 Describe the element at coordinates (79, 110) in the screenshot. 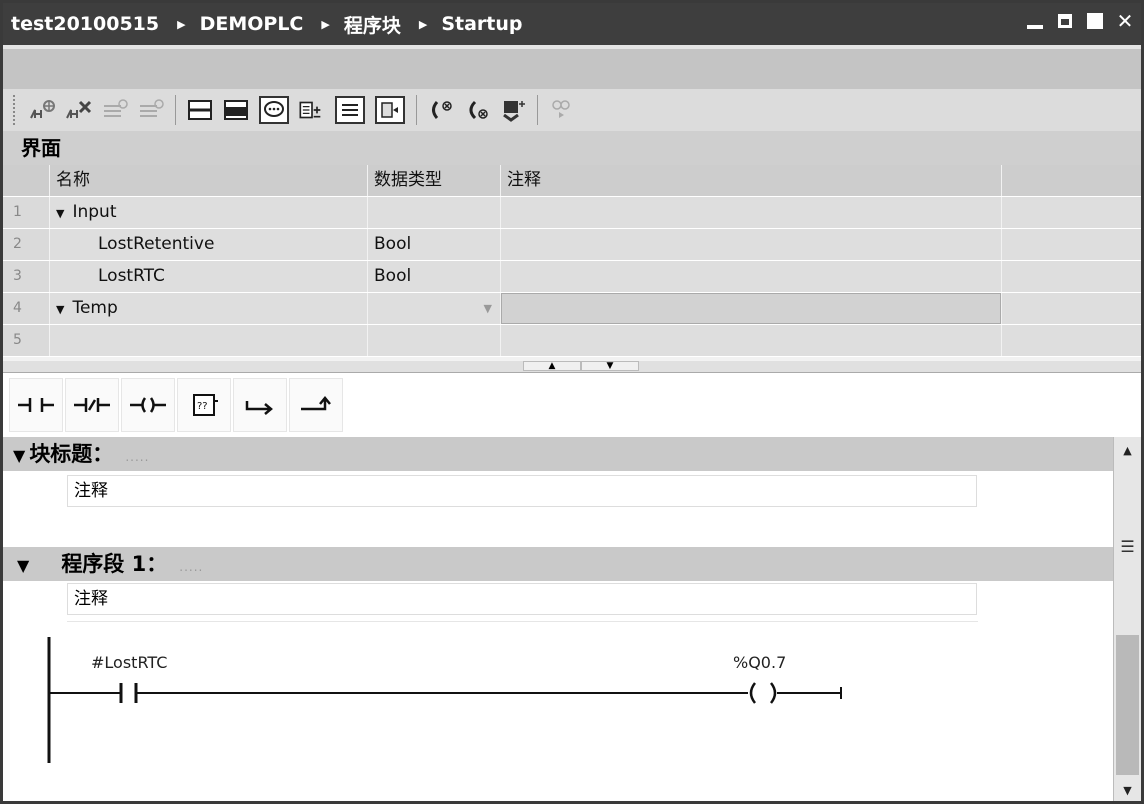

I see `delete-network-icon` at that location.